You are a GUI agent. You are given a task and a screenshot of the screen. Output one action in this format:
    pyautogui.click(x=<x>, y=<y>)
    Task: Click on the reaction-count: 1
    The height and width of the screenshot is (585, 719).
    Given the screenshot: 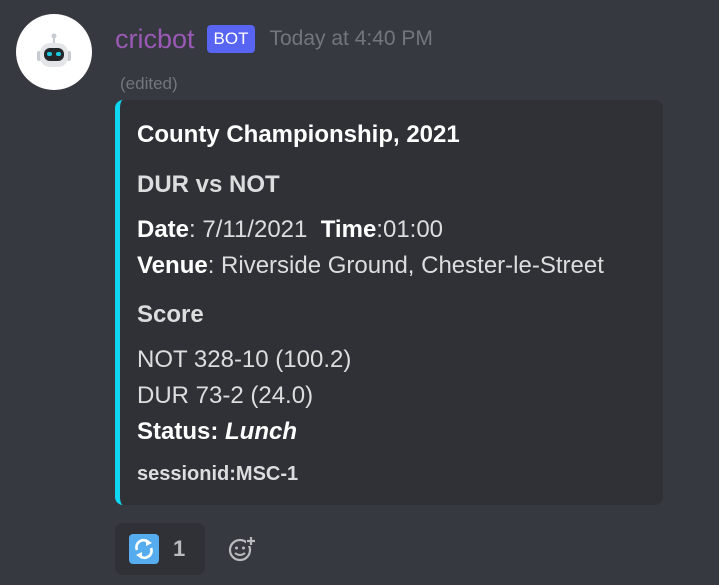 What is the action you would take?
    pyautogui.click(x=179, y=548)
    